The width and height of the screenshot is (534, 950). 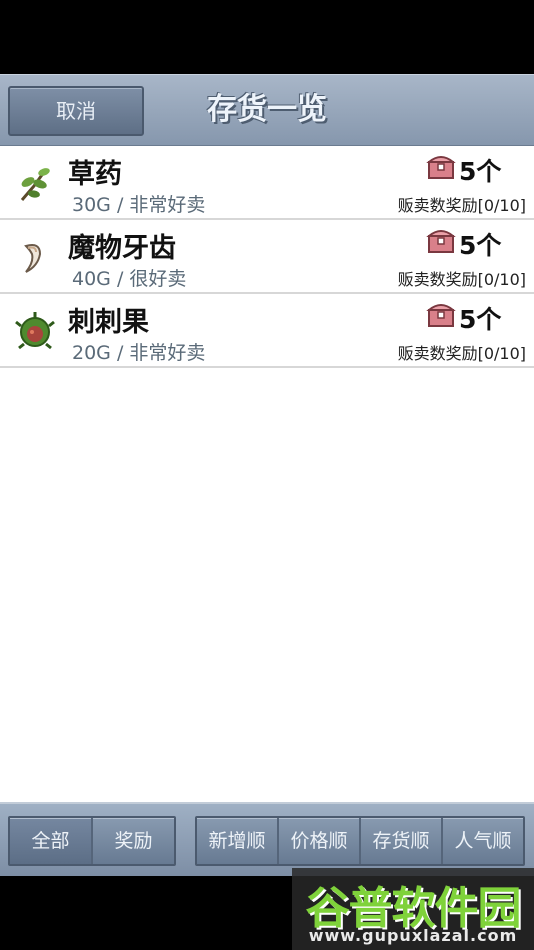 I want to click on spiky-fruit-icon, so click(x=35, y=331).